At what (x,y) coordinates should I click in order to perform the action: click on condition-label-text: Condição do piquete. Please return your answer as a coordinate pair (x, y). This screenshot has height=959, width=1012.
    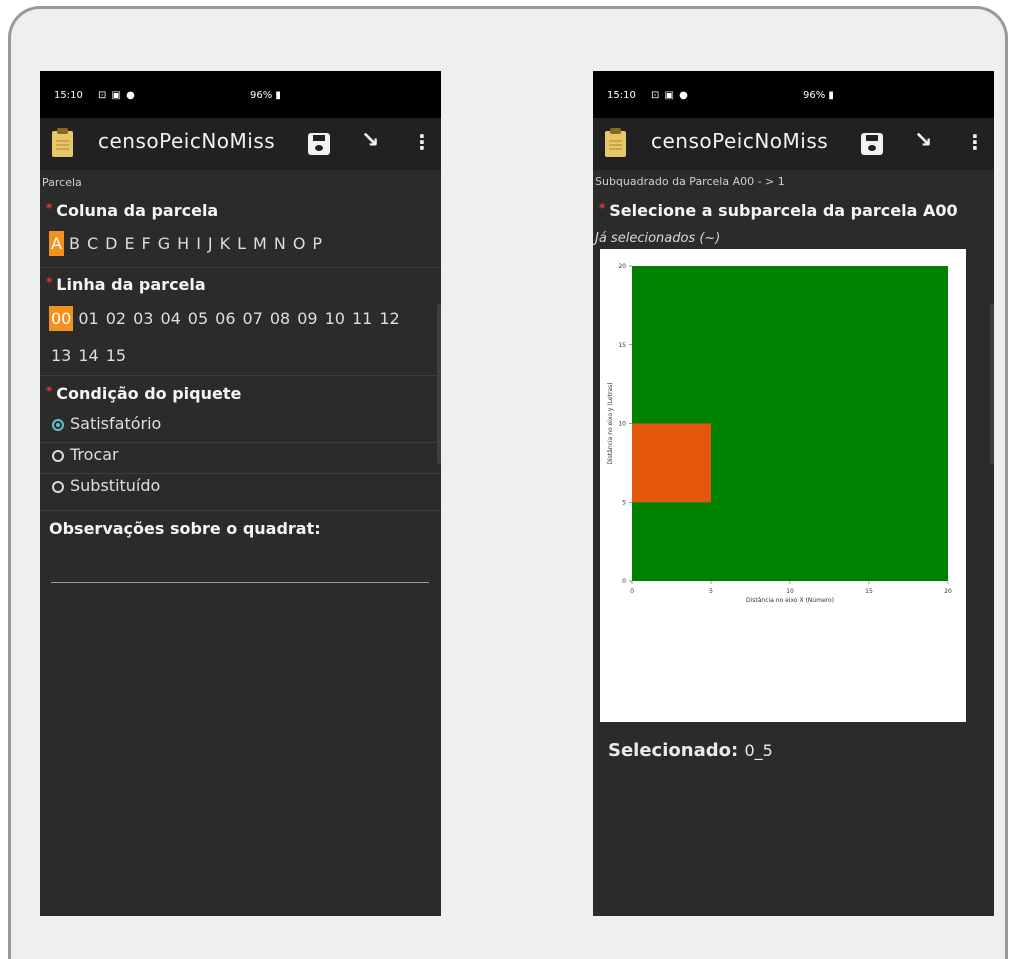
    Looking at the image, I should click on (149, 393).